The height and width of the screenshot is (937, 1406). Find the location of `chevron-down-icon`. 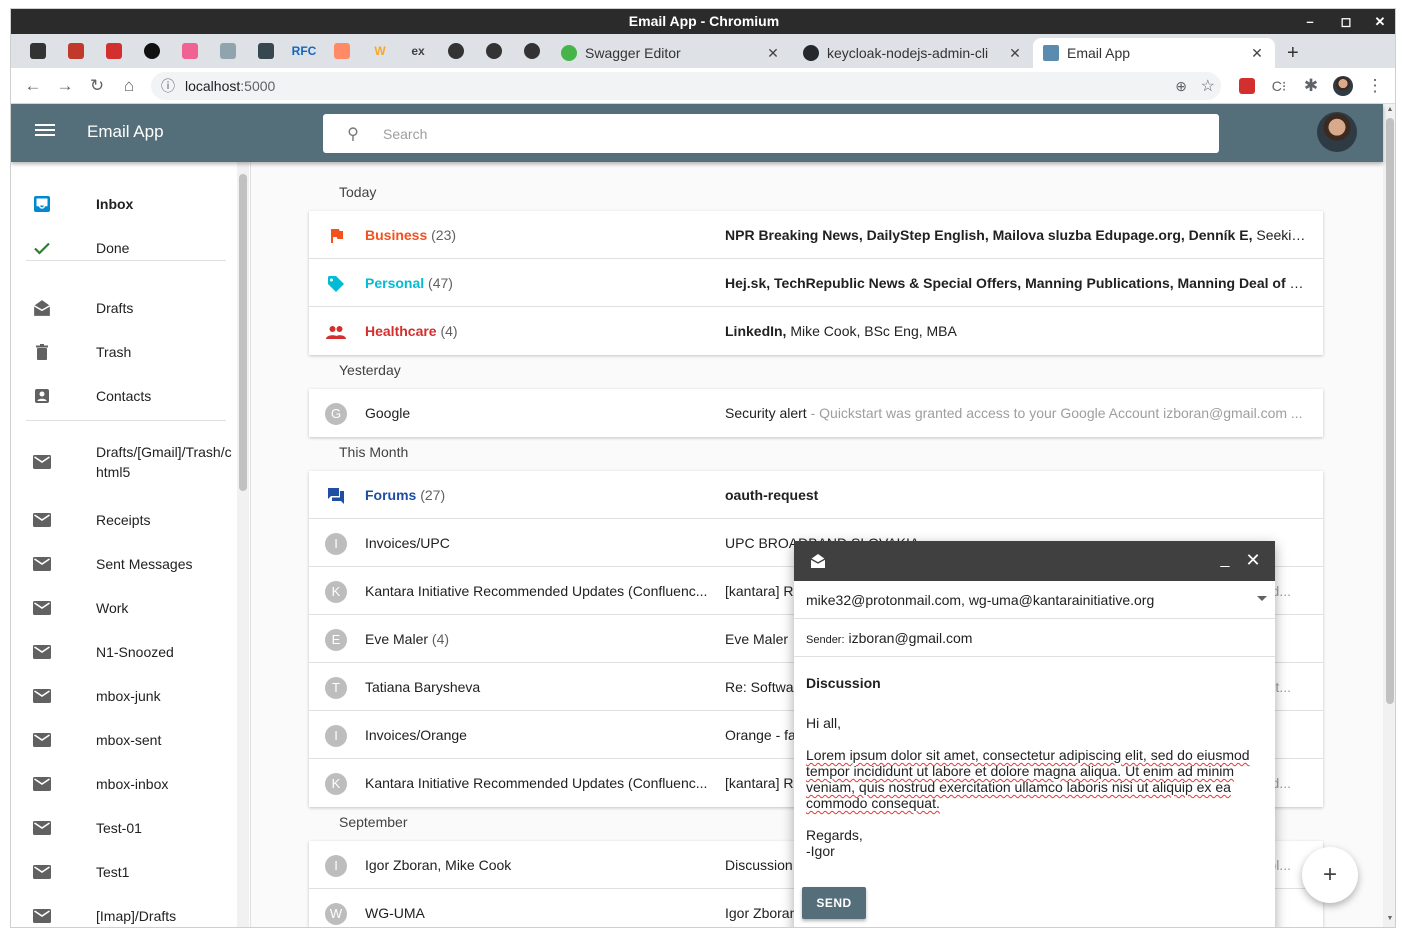

chevron-down-icon is located at coordinates (1262, 598).